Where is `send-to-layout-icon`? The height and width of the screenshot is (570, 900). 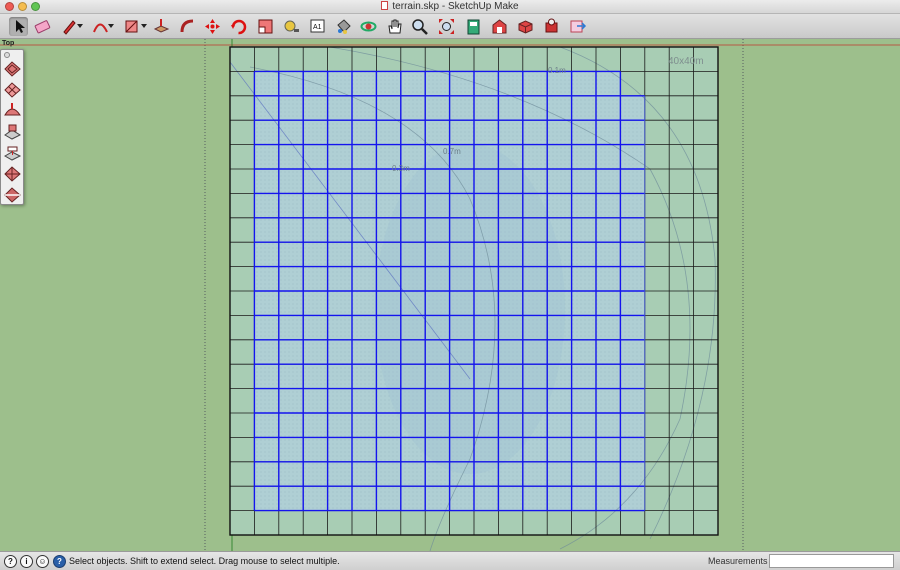
send-to-layout-icon is located at coordinates (578, 26).